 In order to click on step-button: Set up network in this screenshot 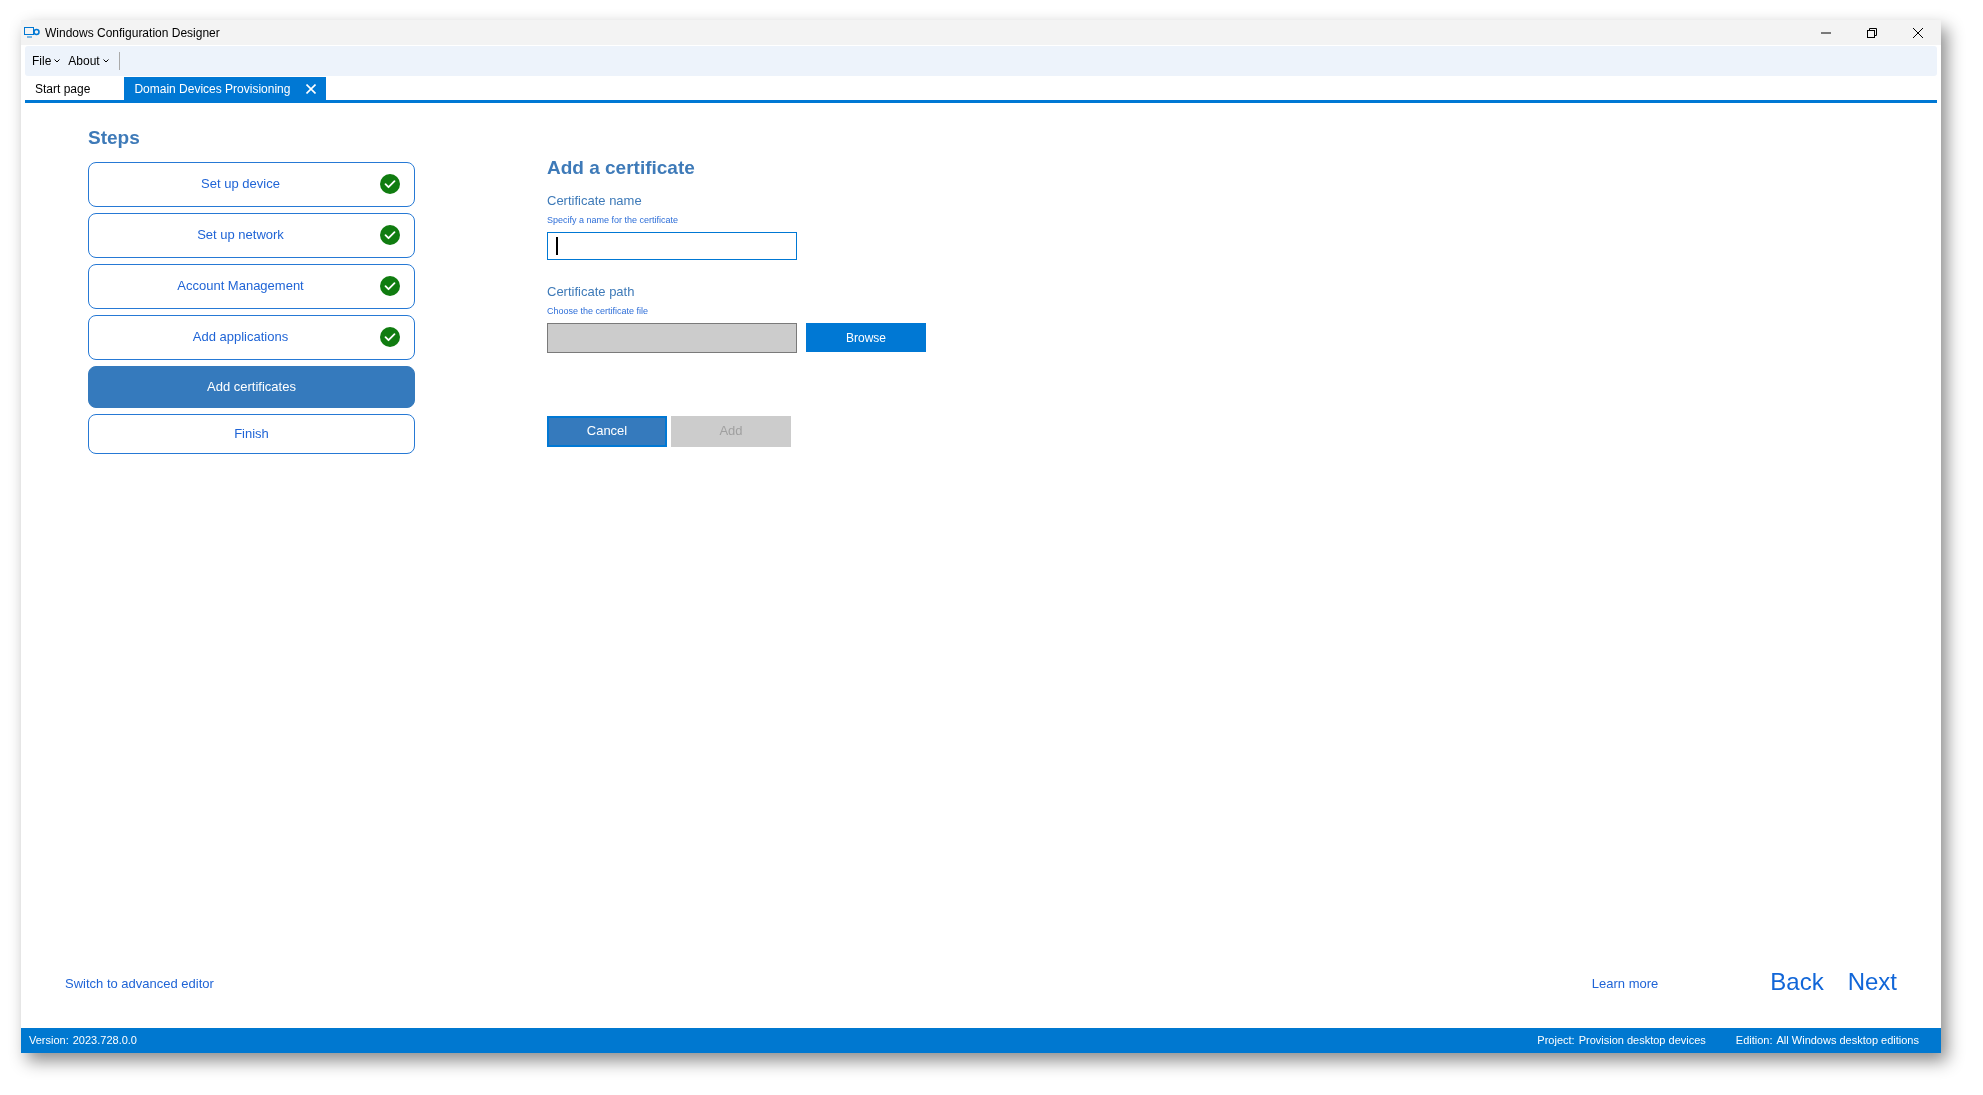, I will do `click(251, 235)`.